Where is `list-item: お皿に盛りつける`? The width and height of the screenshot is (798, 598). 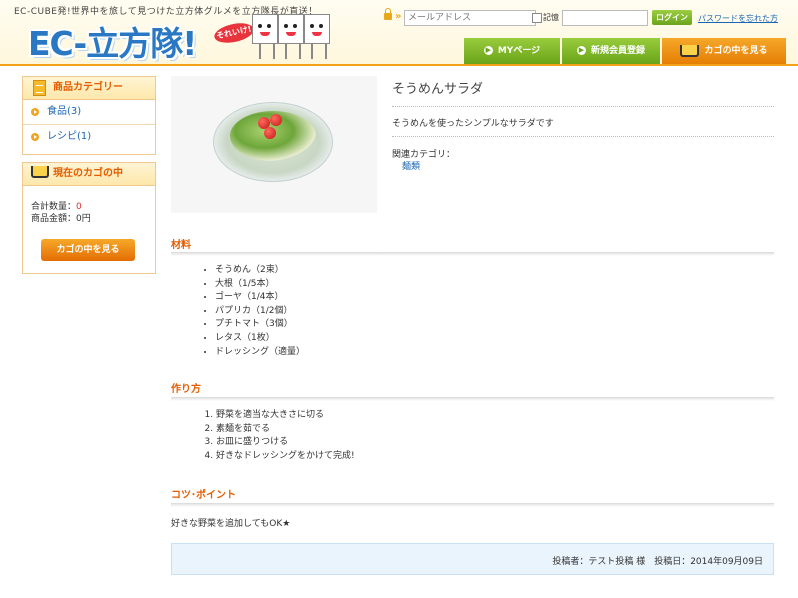
list-item: お皿に盛りつける is located at coordinates (285, 443).